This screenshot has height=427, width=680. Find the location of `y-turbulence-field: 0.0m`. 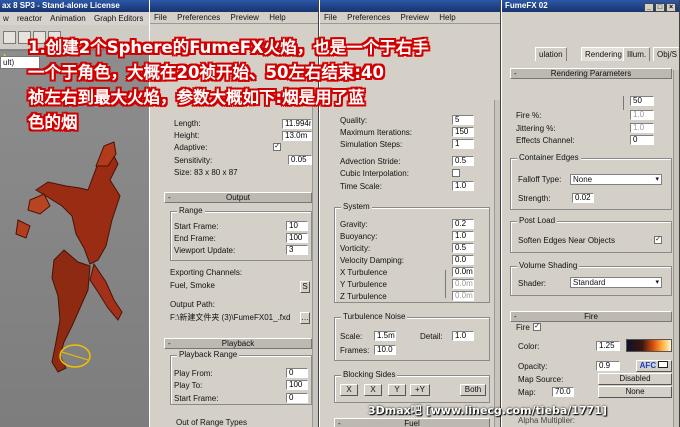

y-turbulence-field: 0.0m is located at coordinates (463, 284).